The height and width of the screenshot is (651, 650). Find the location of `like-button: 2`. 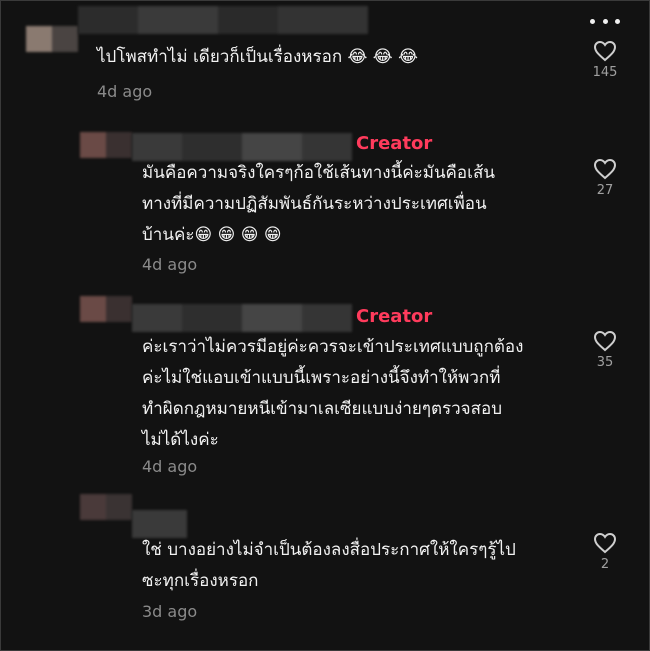

like-button: 2 is located at coordinates (605, 552).